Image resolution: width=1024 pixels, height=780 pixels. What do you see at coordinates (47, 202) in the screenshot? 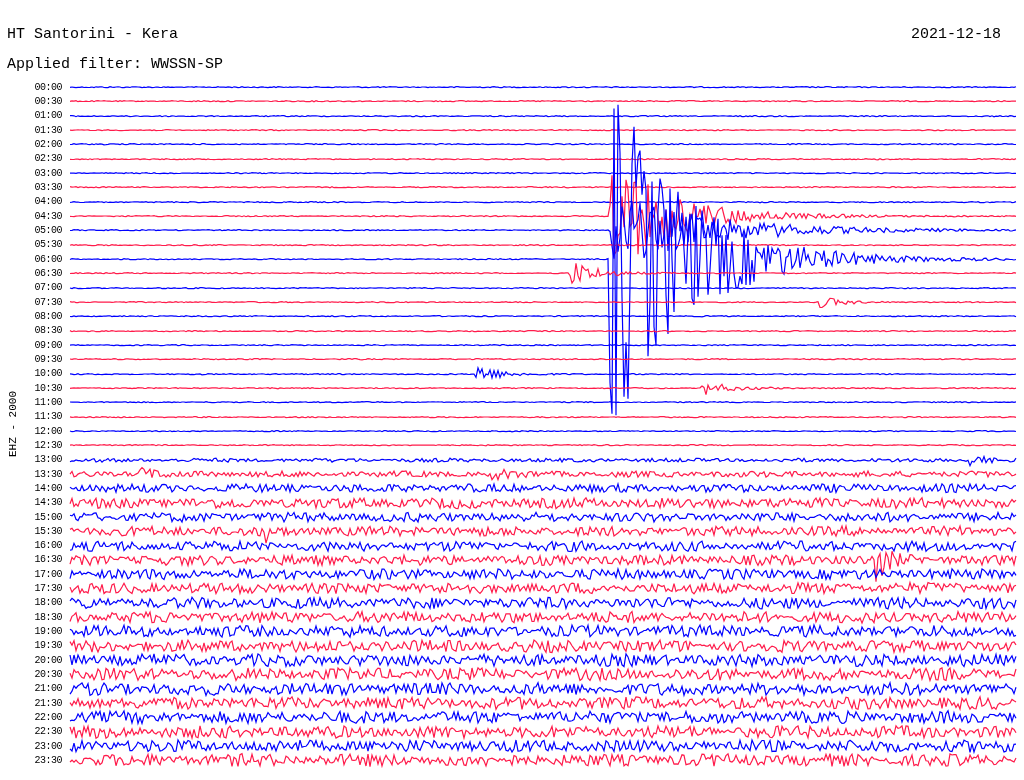
I see `time-label: 04:00` at bounding box center [47, 202].